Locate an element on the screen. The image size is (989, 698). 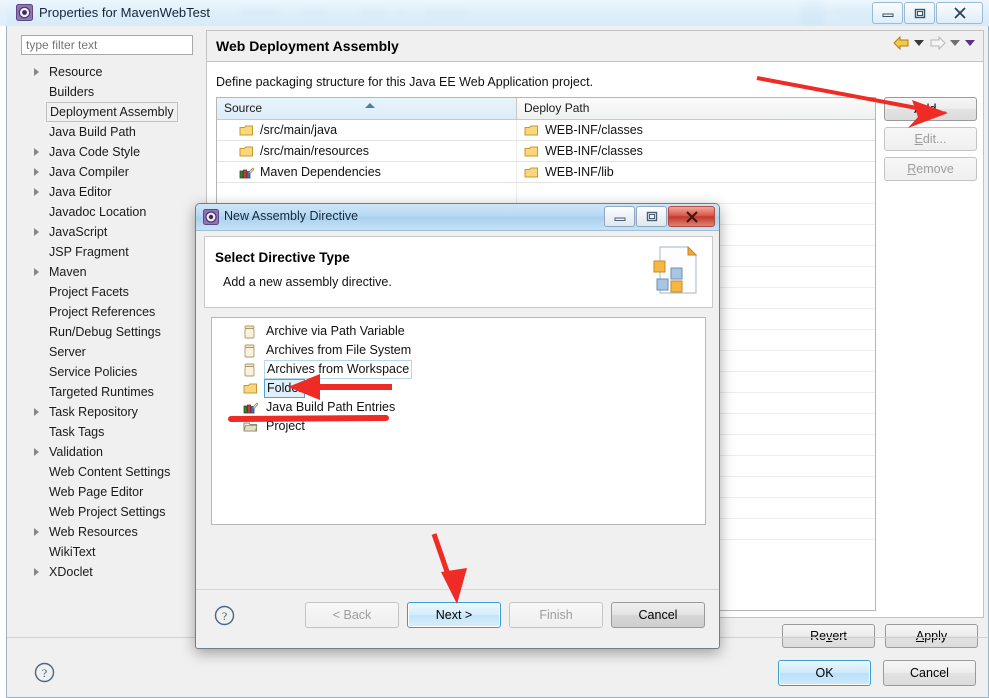
column-header-deploy-path: Deploy Path is located at coordinates (696, 108).